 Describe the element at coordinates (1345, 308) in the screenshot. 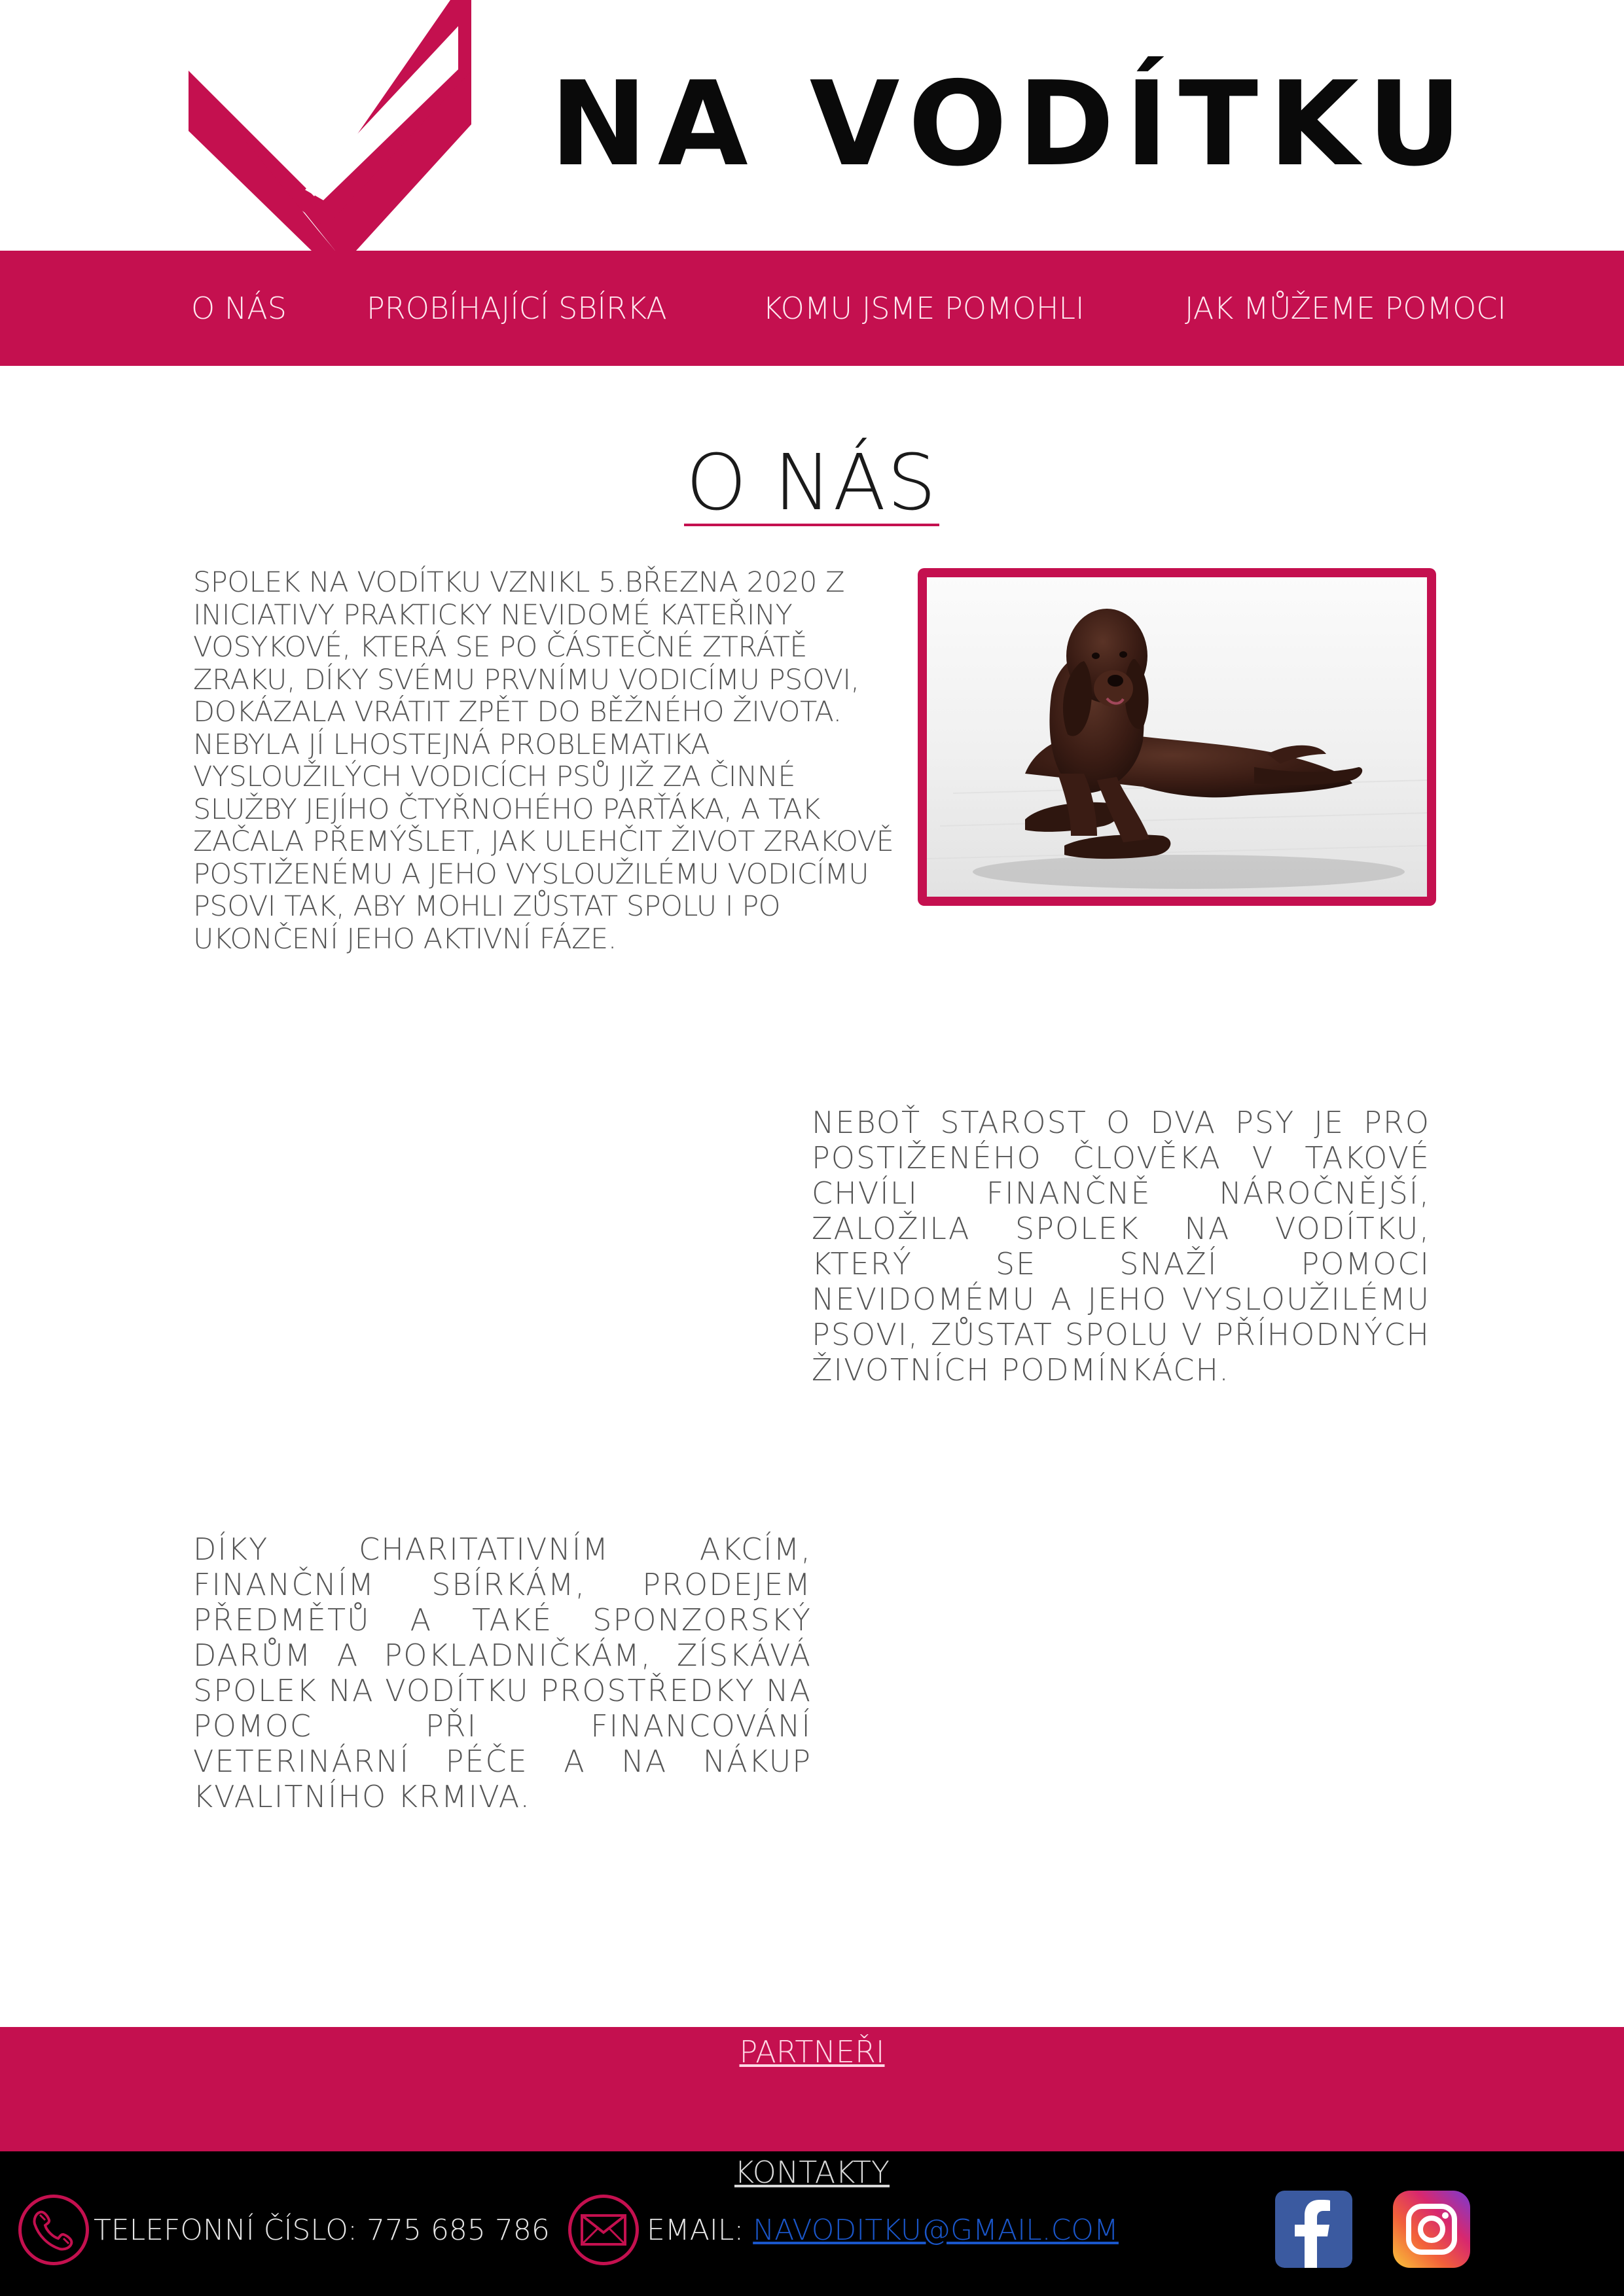

I see `nav-item-jak-muzeme-pomoci: JAK MŮŽEME POMOCI` at that location.